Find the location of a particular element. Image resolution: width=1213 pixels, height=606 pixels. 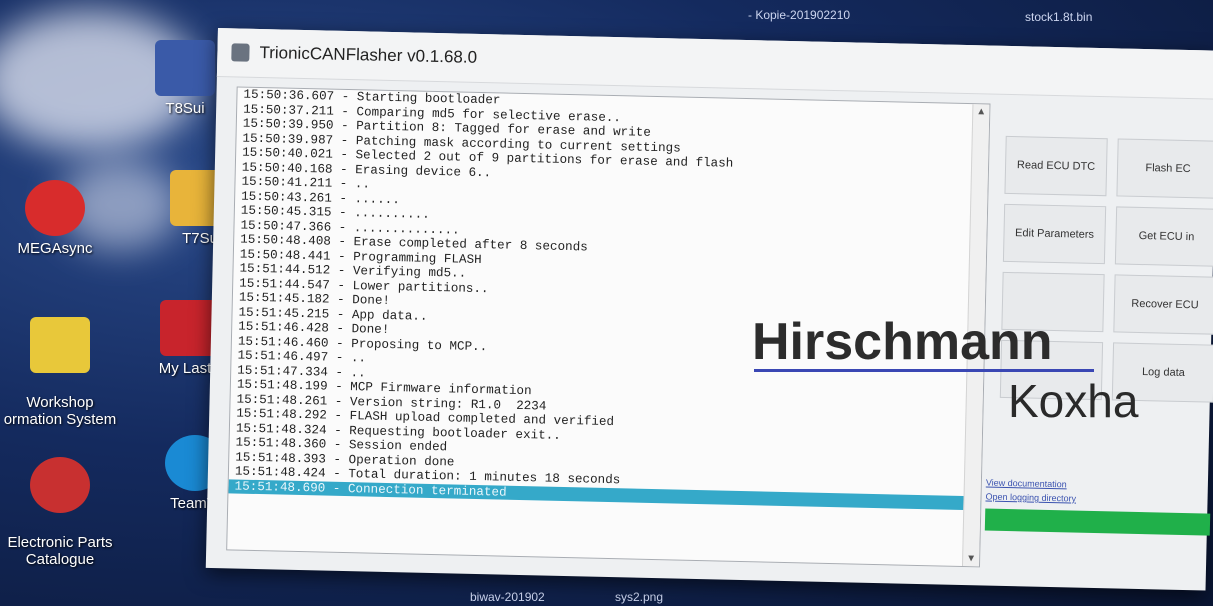

desktop-icon-label: MEGAsync is located at coordinates (55, 248).